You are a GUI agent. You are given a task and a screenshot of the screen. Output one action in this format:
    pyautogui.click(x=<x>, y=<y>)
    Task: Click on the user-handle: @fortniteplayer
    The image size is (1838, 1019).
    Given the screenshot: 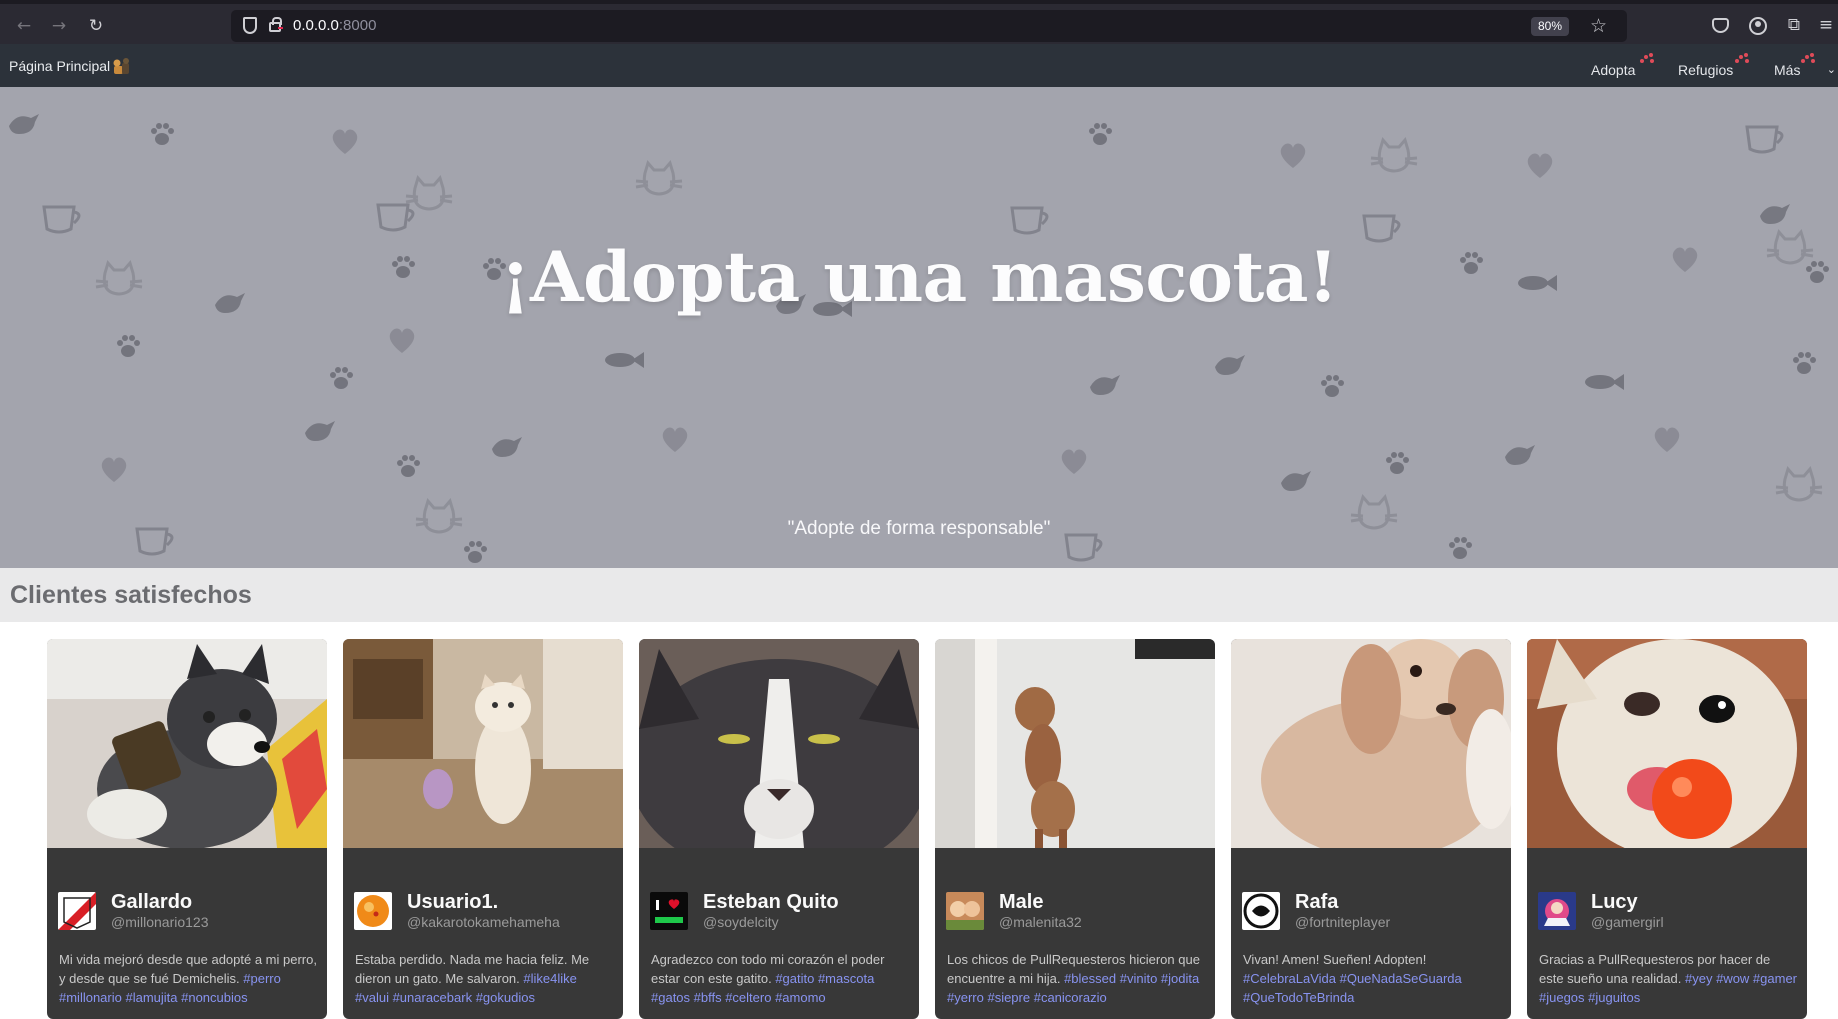 What is the action you would take?
    pyautogui.click(x=1343, y=922)
    